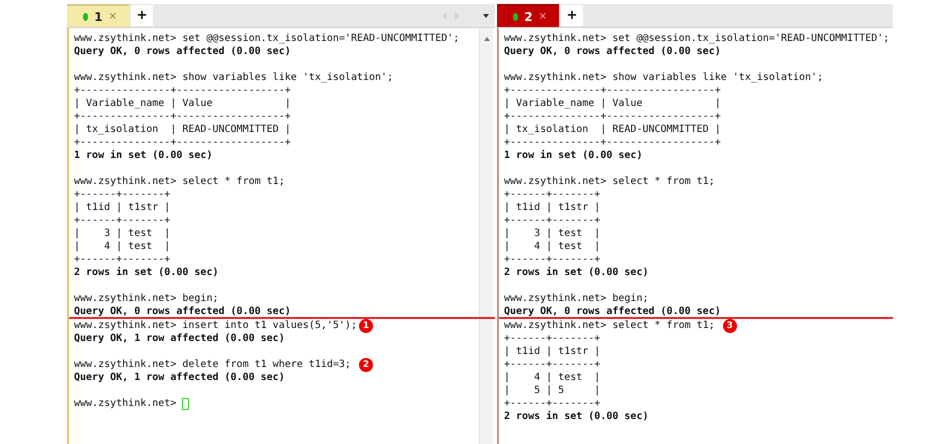 This screenshot has width=949, height=444. I want to click on step-badge: 3, so click(729, 325).